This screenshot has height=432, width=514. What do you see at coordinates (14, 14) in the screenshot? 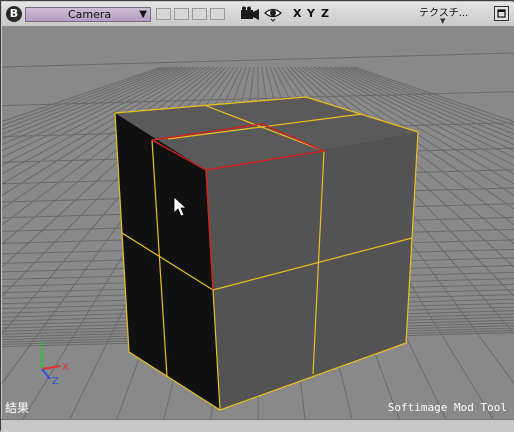
I see `viewport-badge: B` at bounding box center [14, 14].